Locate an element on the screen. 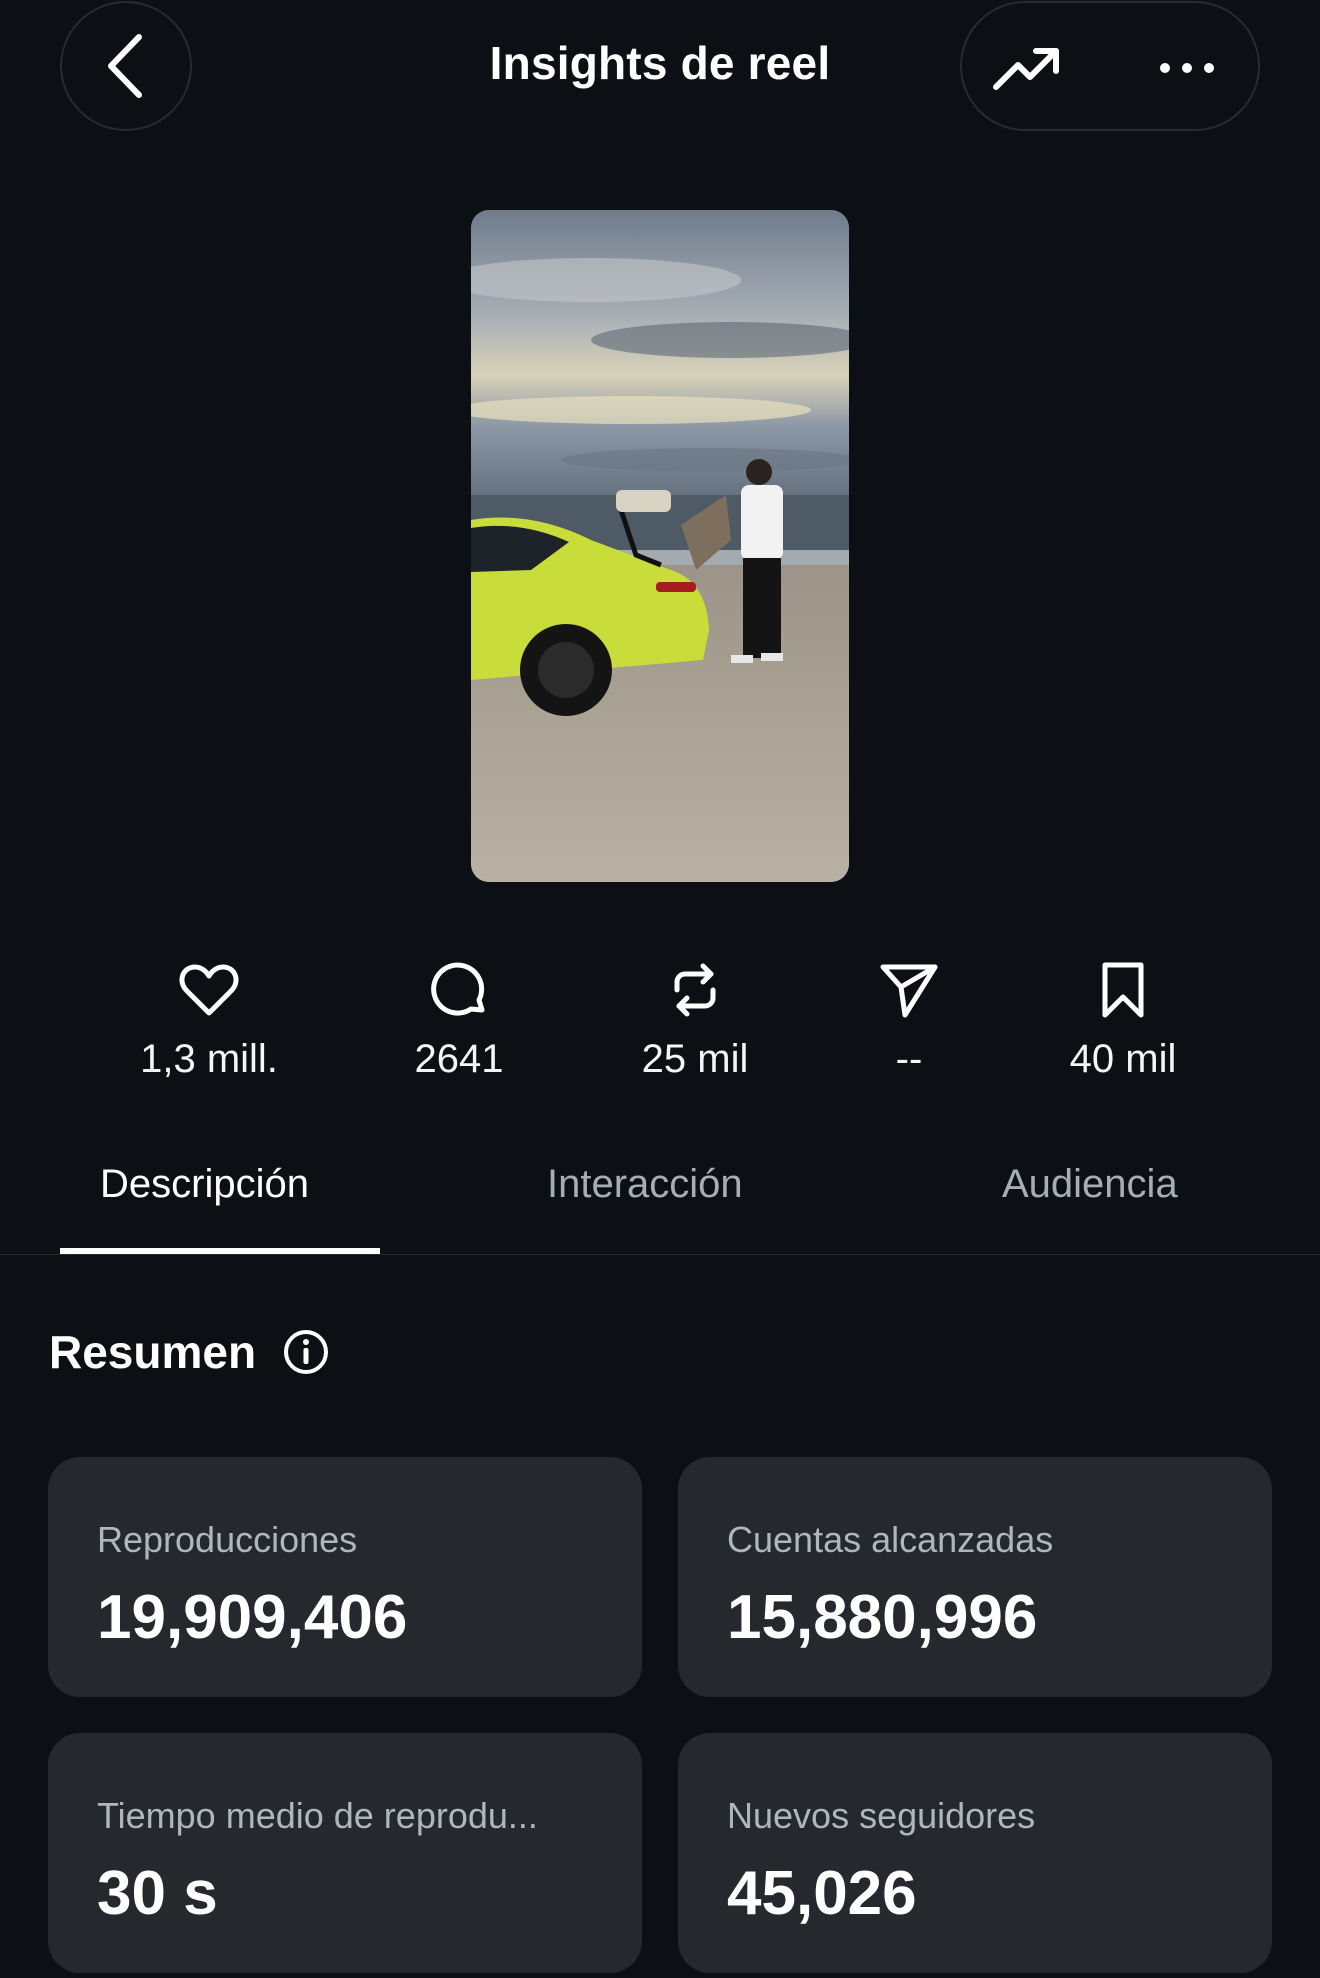 This screenshot has height=1978, width=1320. tab-descripcion: Descripción is located at coordinates (204, 1184).